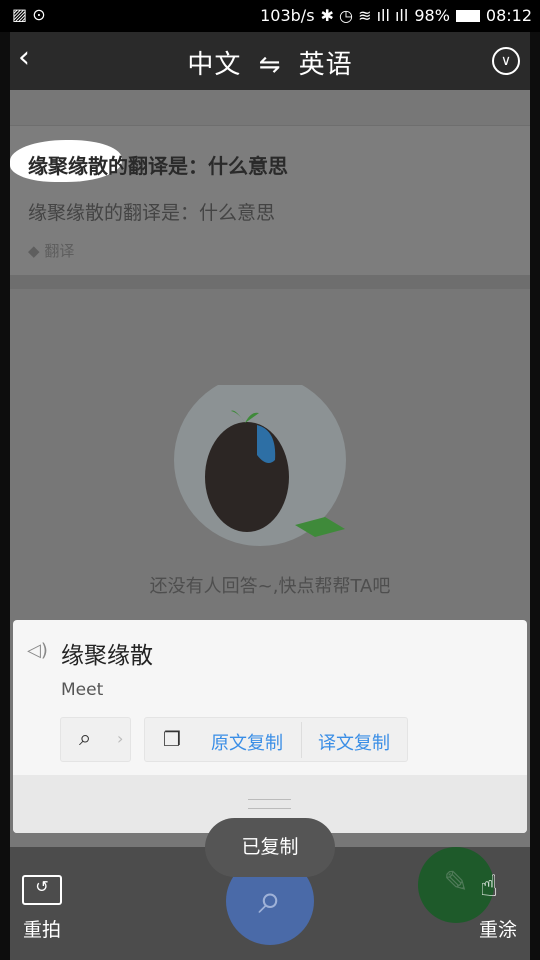  Describe the element at coordinates (364, 15) in the screenshot. I see `signal-icons: ✱ ◷ ≋ ıll ıll` at that location.